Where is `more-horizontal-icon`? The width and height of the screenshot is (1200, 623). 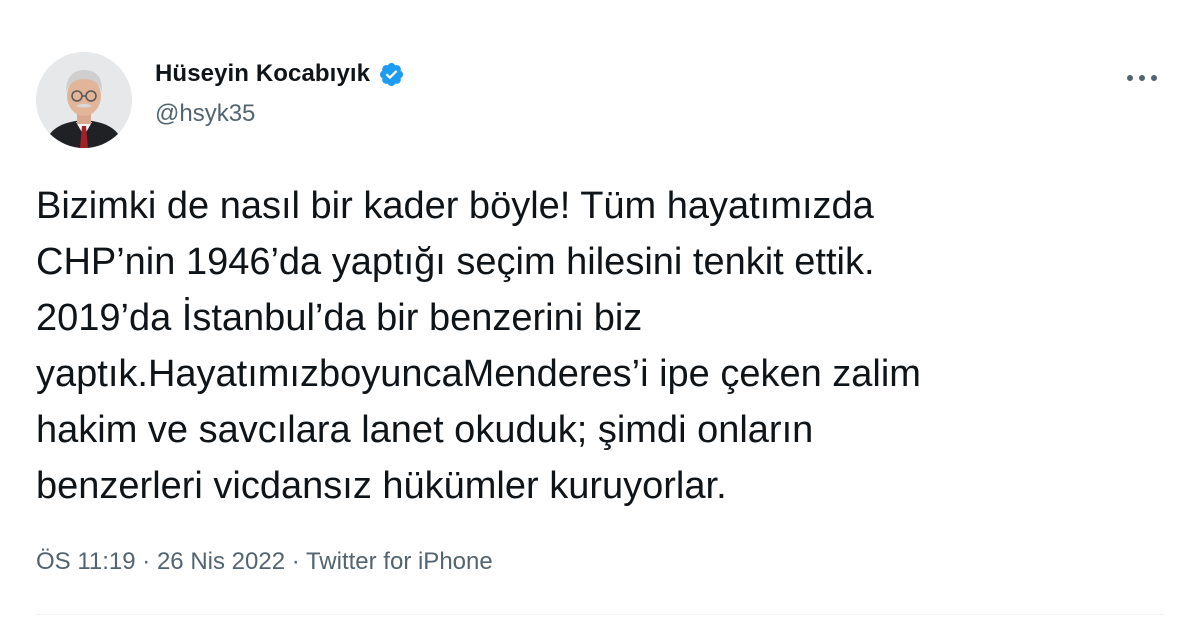 more-horizontal-icon is located at coordinates (1142, 78).